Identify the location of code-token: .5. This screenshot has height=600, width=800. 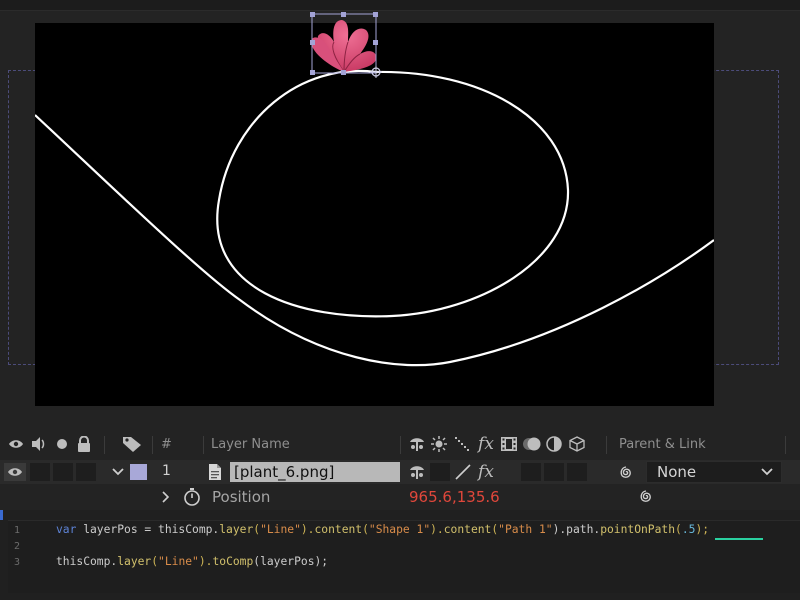
(688, 529).